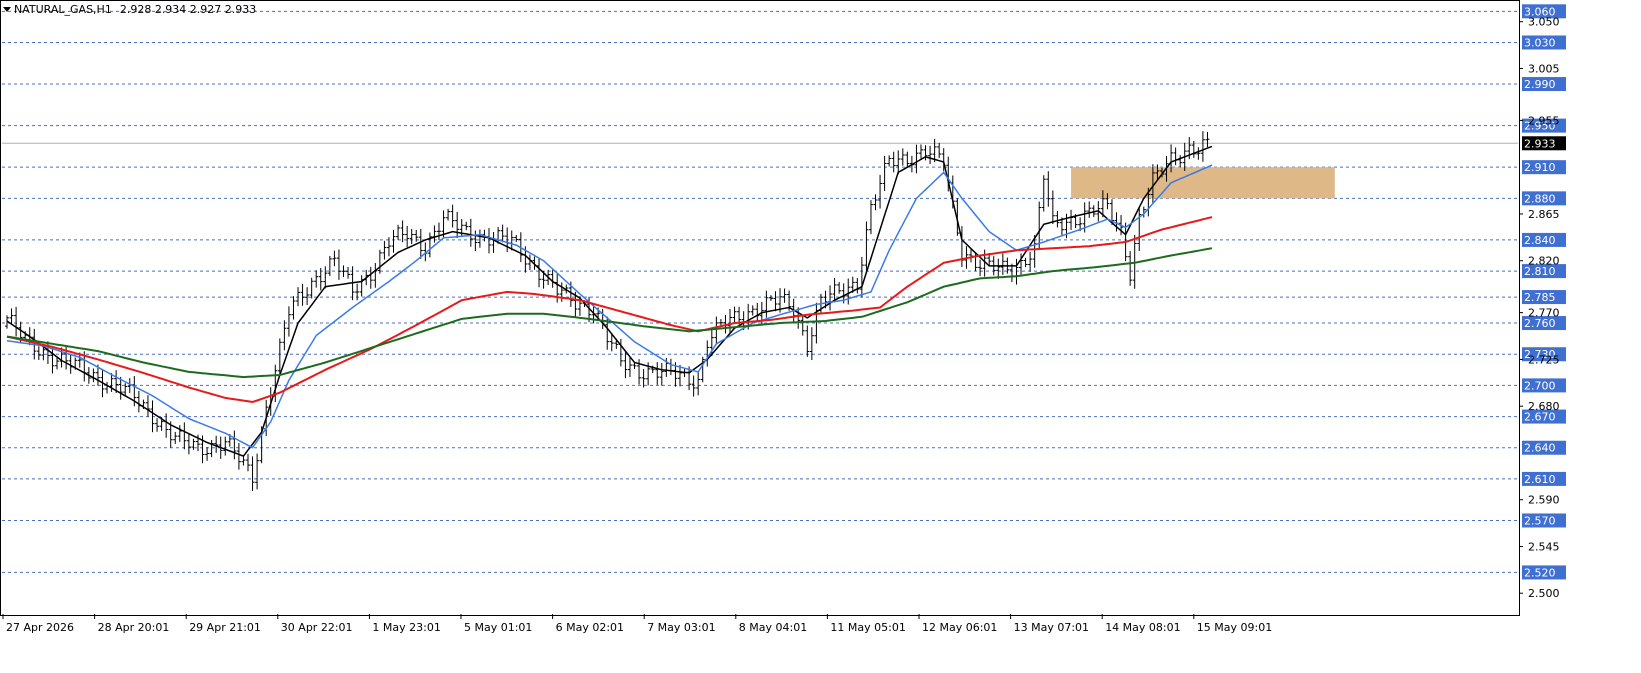 The width and height of the screenshot is (1641, 673). I want to click on x-tick-label: 15 May 09:01, so click(1234, 627).